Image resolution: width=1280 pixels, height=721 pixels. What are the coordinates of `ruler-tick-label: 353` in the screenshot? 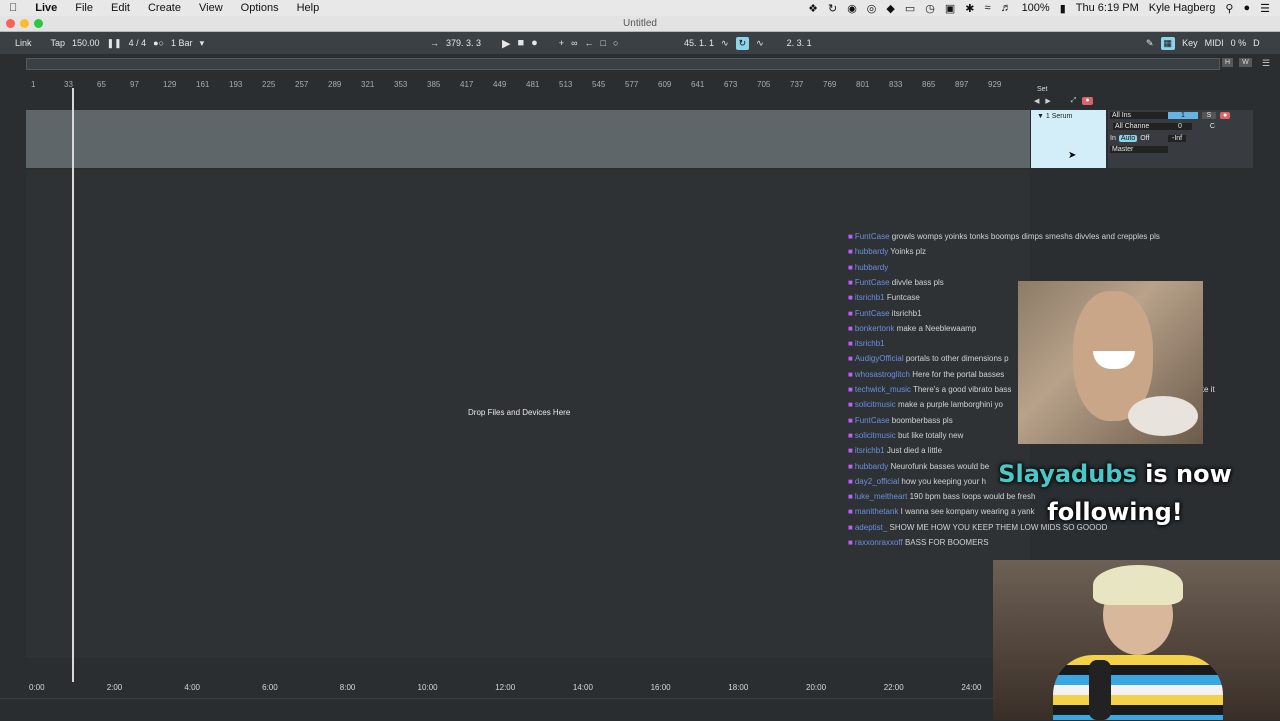 It's located at (401, 84).